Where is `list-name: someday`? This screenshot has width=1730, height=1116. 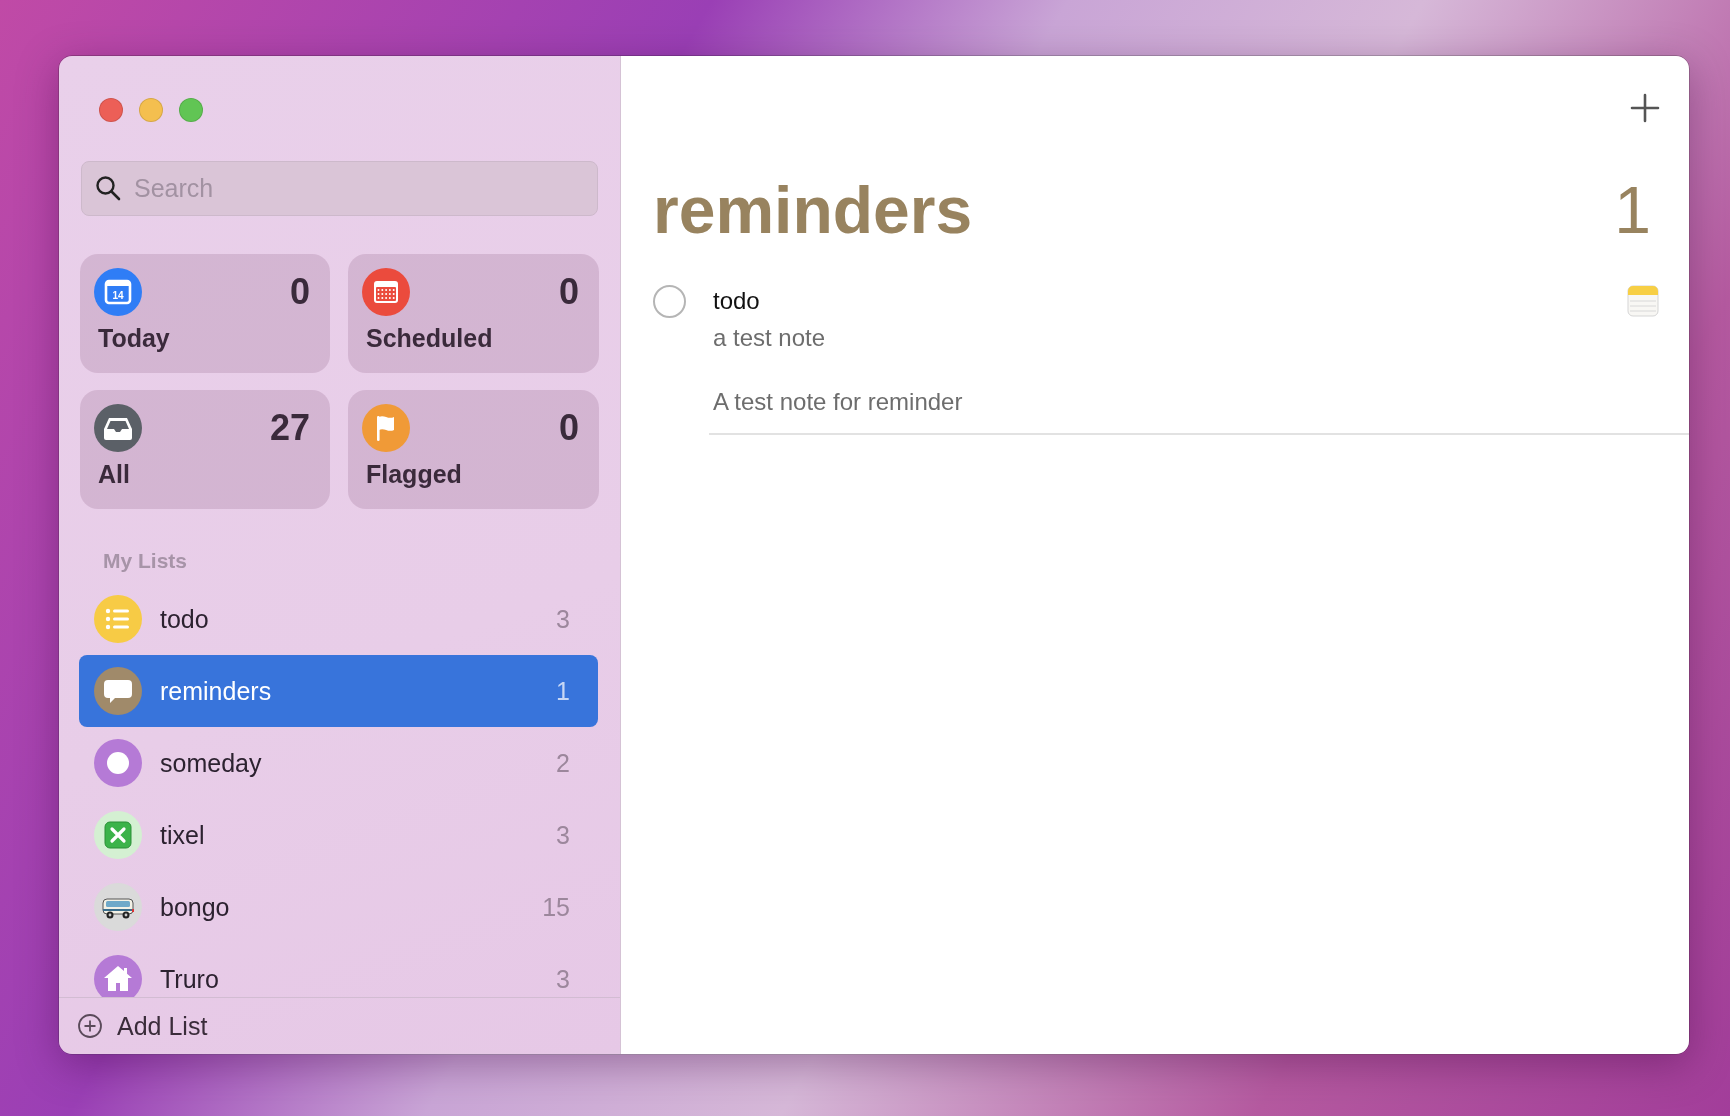 list-name: someday is located at coordinates (211, 763).